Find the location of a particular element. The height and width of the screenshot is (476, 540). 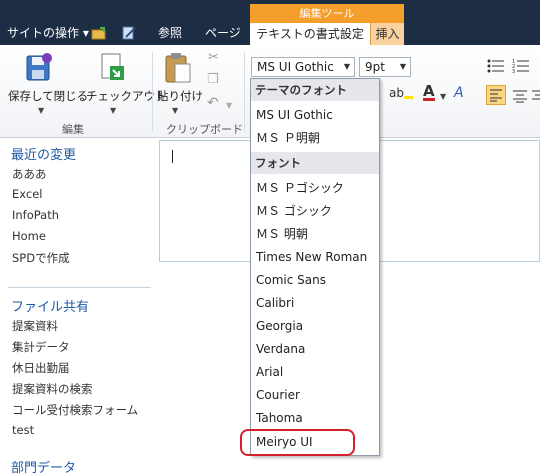

tab-insert: 挿入 is located at coordinates (387, 34).